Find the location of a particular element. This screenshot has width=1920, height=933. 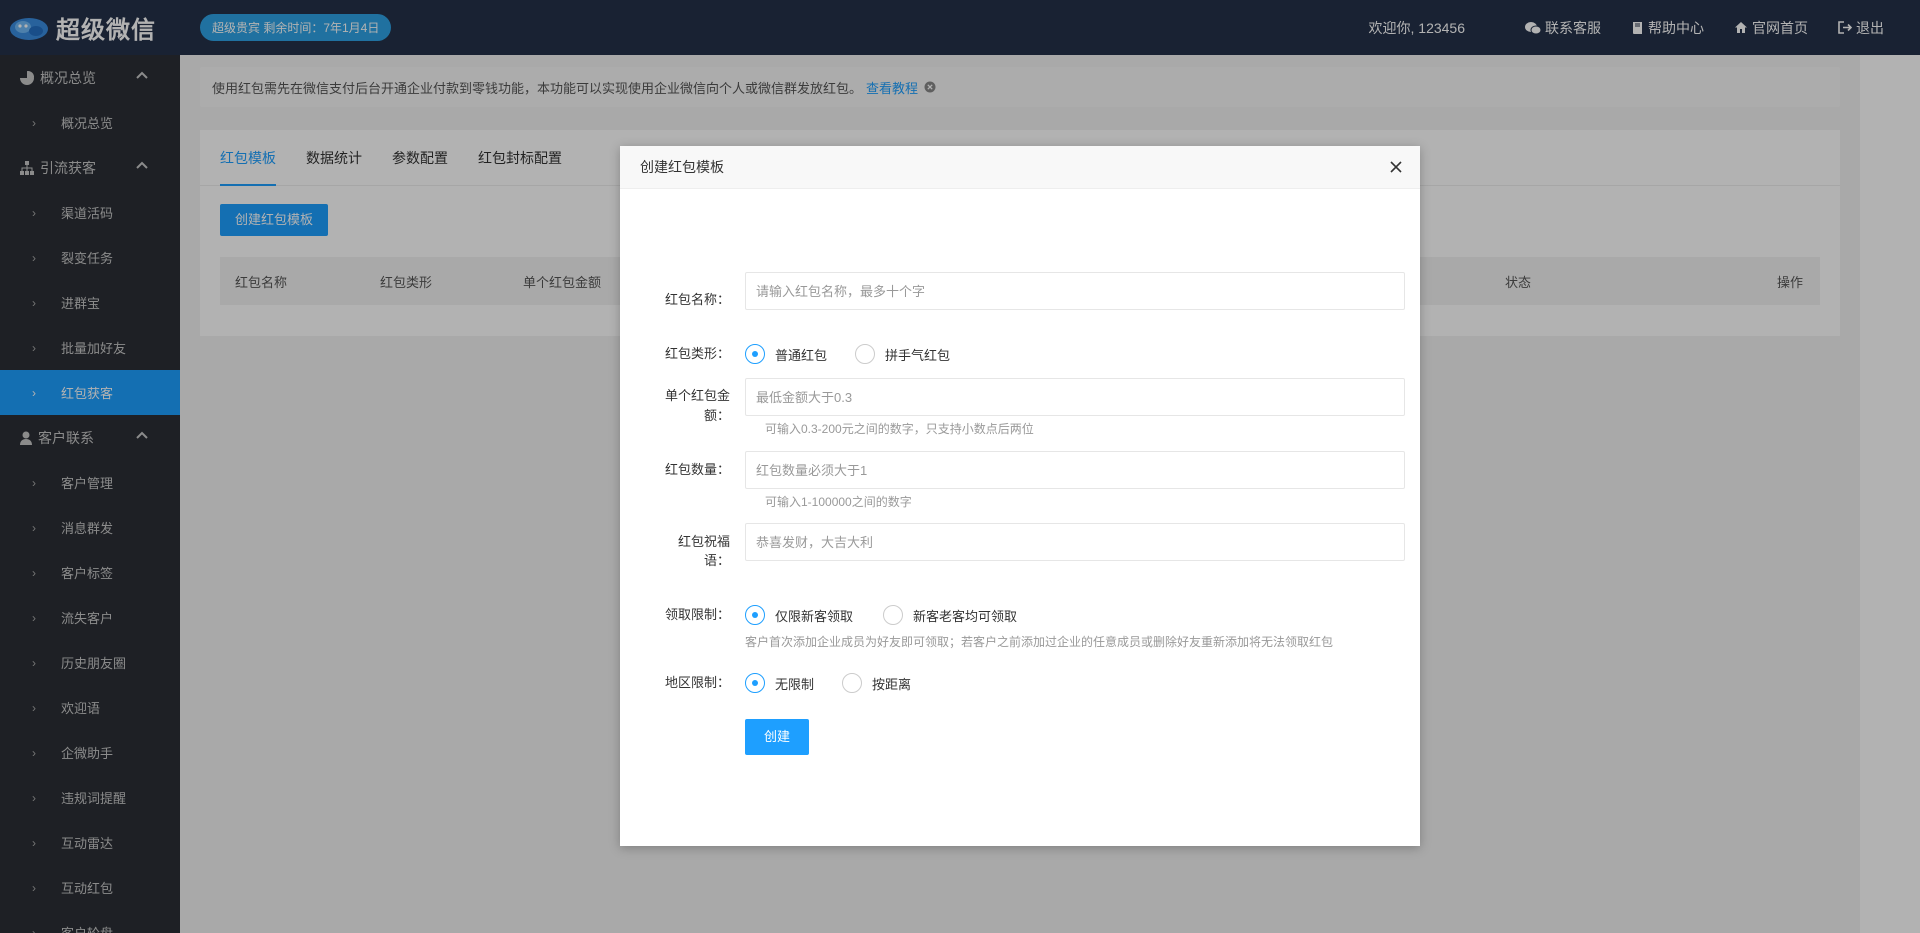

radio-label: 新客老客均可领取 is located at coordinates (965, 616).